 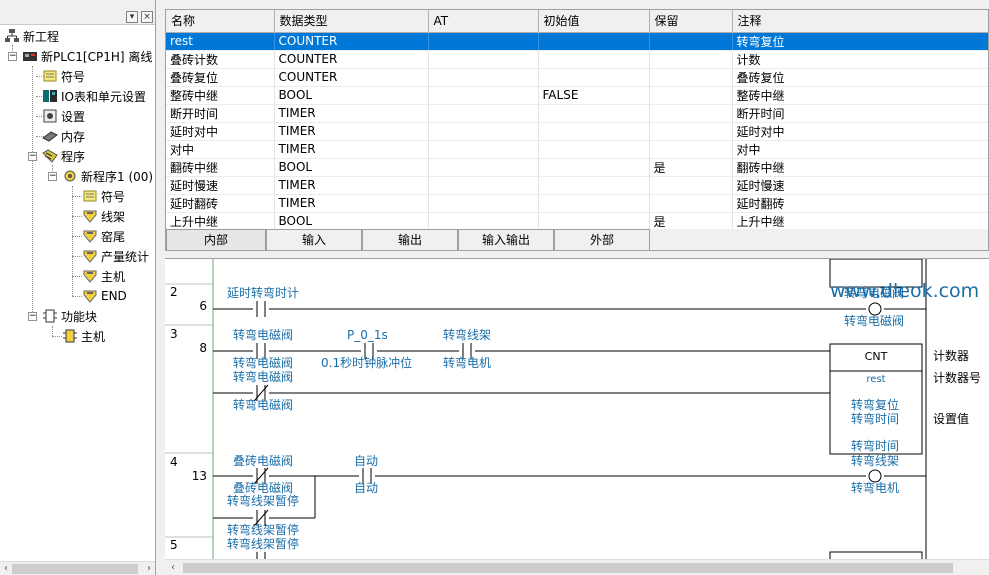 I want to click on table-row: 延时对中 TIMER 延时对中, so click(x=577, y=131).